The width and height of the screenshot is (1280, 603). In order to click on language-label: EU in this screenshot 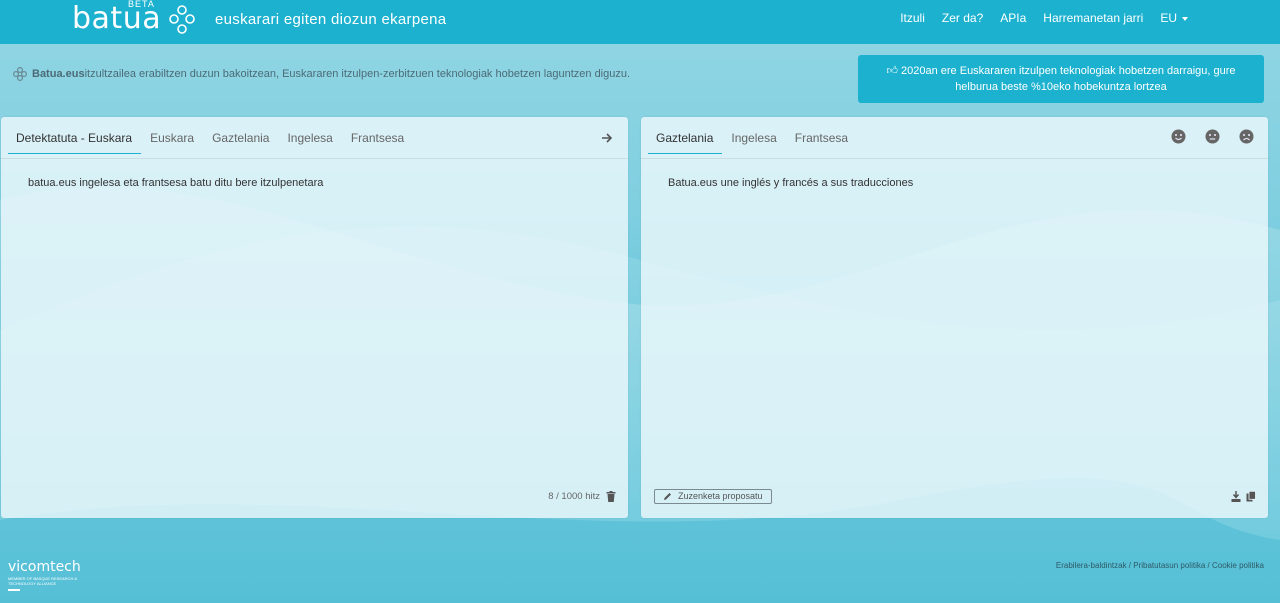, I will do `click(1168, 18)`.